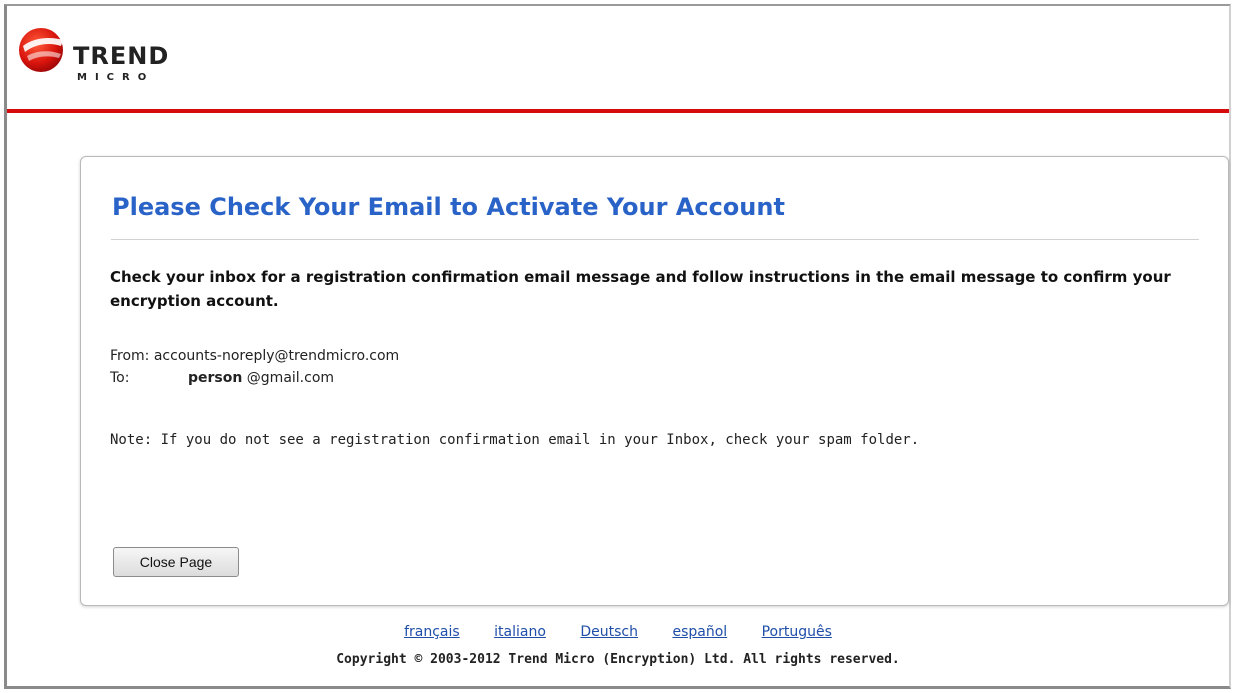 The image size is (1235, 693). I want to click on language-link-portugues: Português, so click(797, 632).